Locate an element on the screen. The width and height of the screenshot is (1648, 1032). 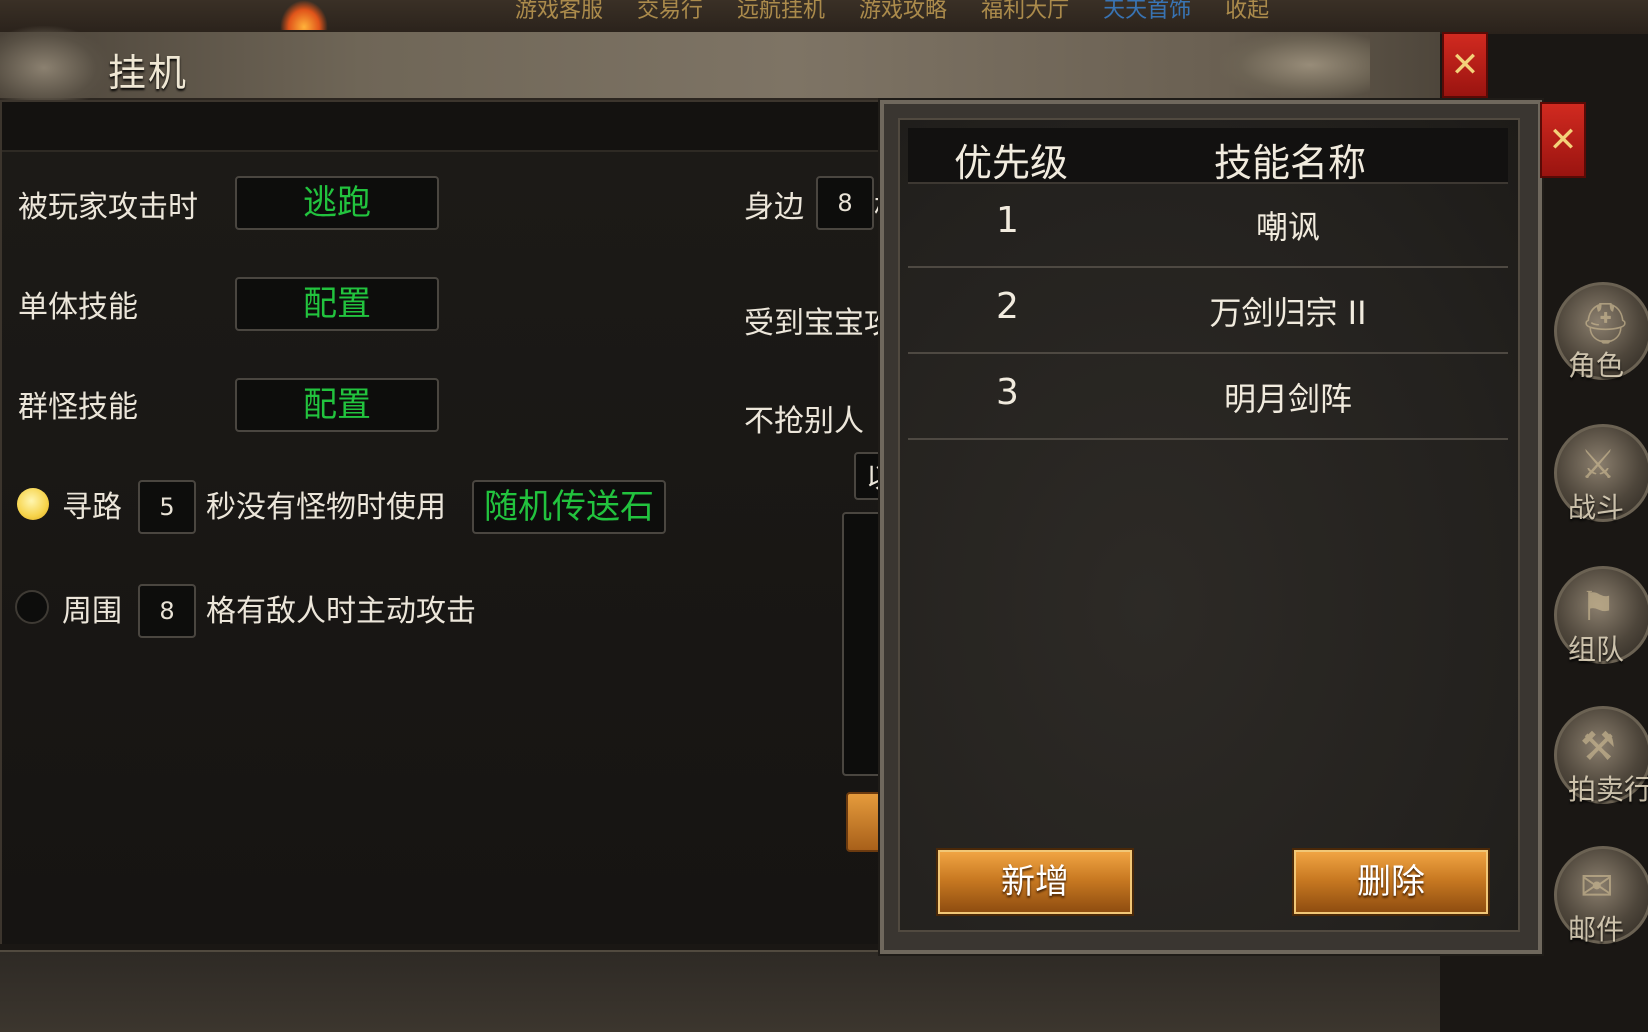
flag-icon: ⚑ is located at coordinates (1598, 607).